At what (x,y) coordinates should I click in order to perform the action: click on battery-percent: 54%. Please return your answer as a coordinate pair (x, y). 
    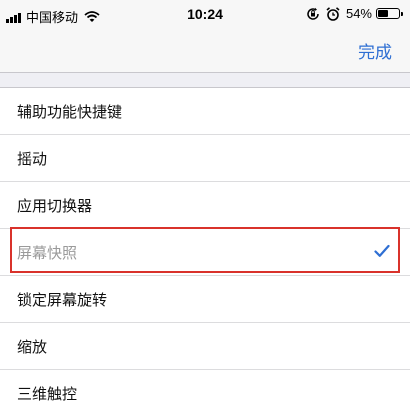
    Looking at the image, I should click on (358, 13).